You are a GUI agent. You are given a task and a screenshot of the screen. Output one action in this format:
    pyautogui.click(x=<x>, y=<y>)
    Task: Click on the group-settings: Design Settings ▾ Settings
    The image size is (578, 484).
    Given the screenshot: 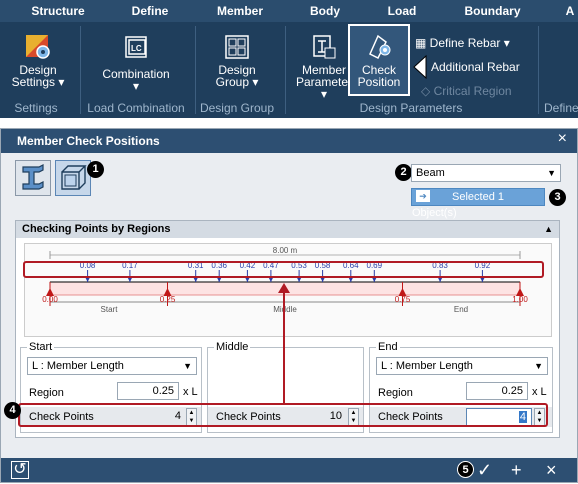 What is the action you would take?
    pyautogui.click(x=36, y=70)
    